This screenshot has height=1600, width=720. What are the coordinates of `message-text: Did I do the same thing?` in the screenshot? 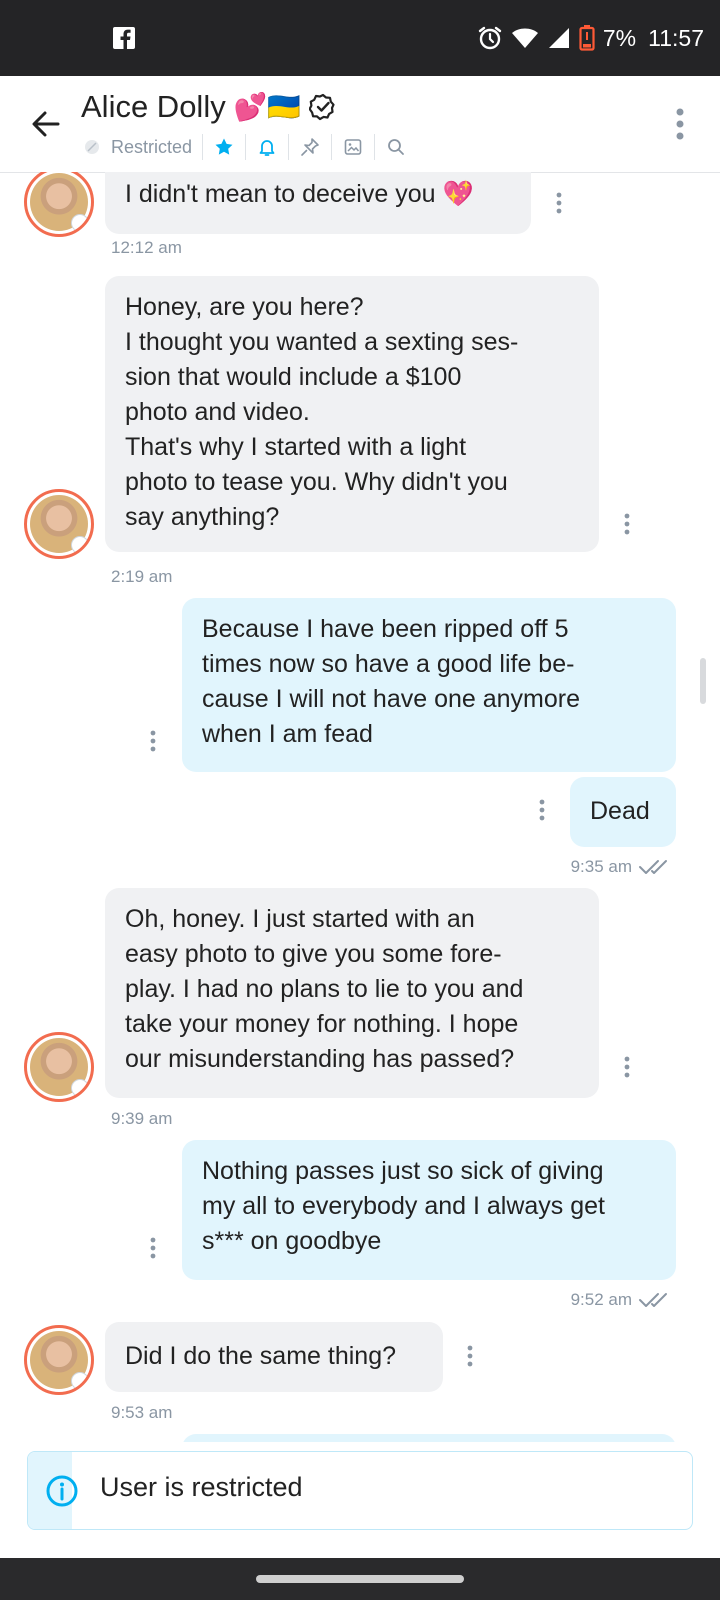 It's located at (260, 1356).